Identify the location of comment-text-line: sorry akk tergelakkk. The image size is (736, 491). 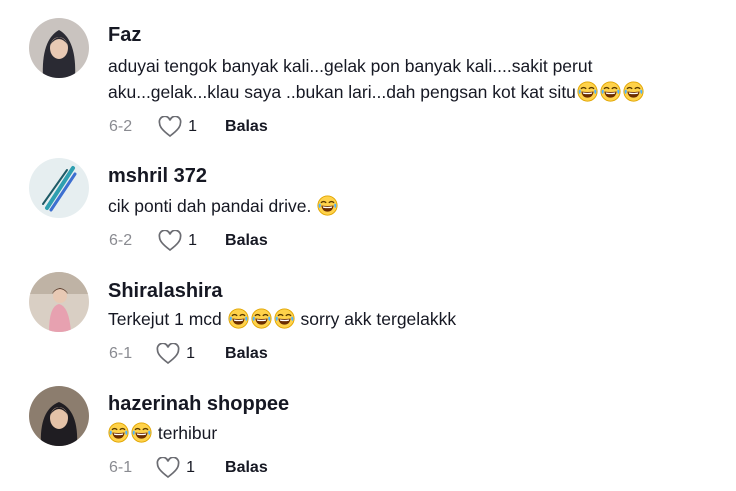
(378, 319).